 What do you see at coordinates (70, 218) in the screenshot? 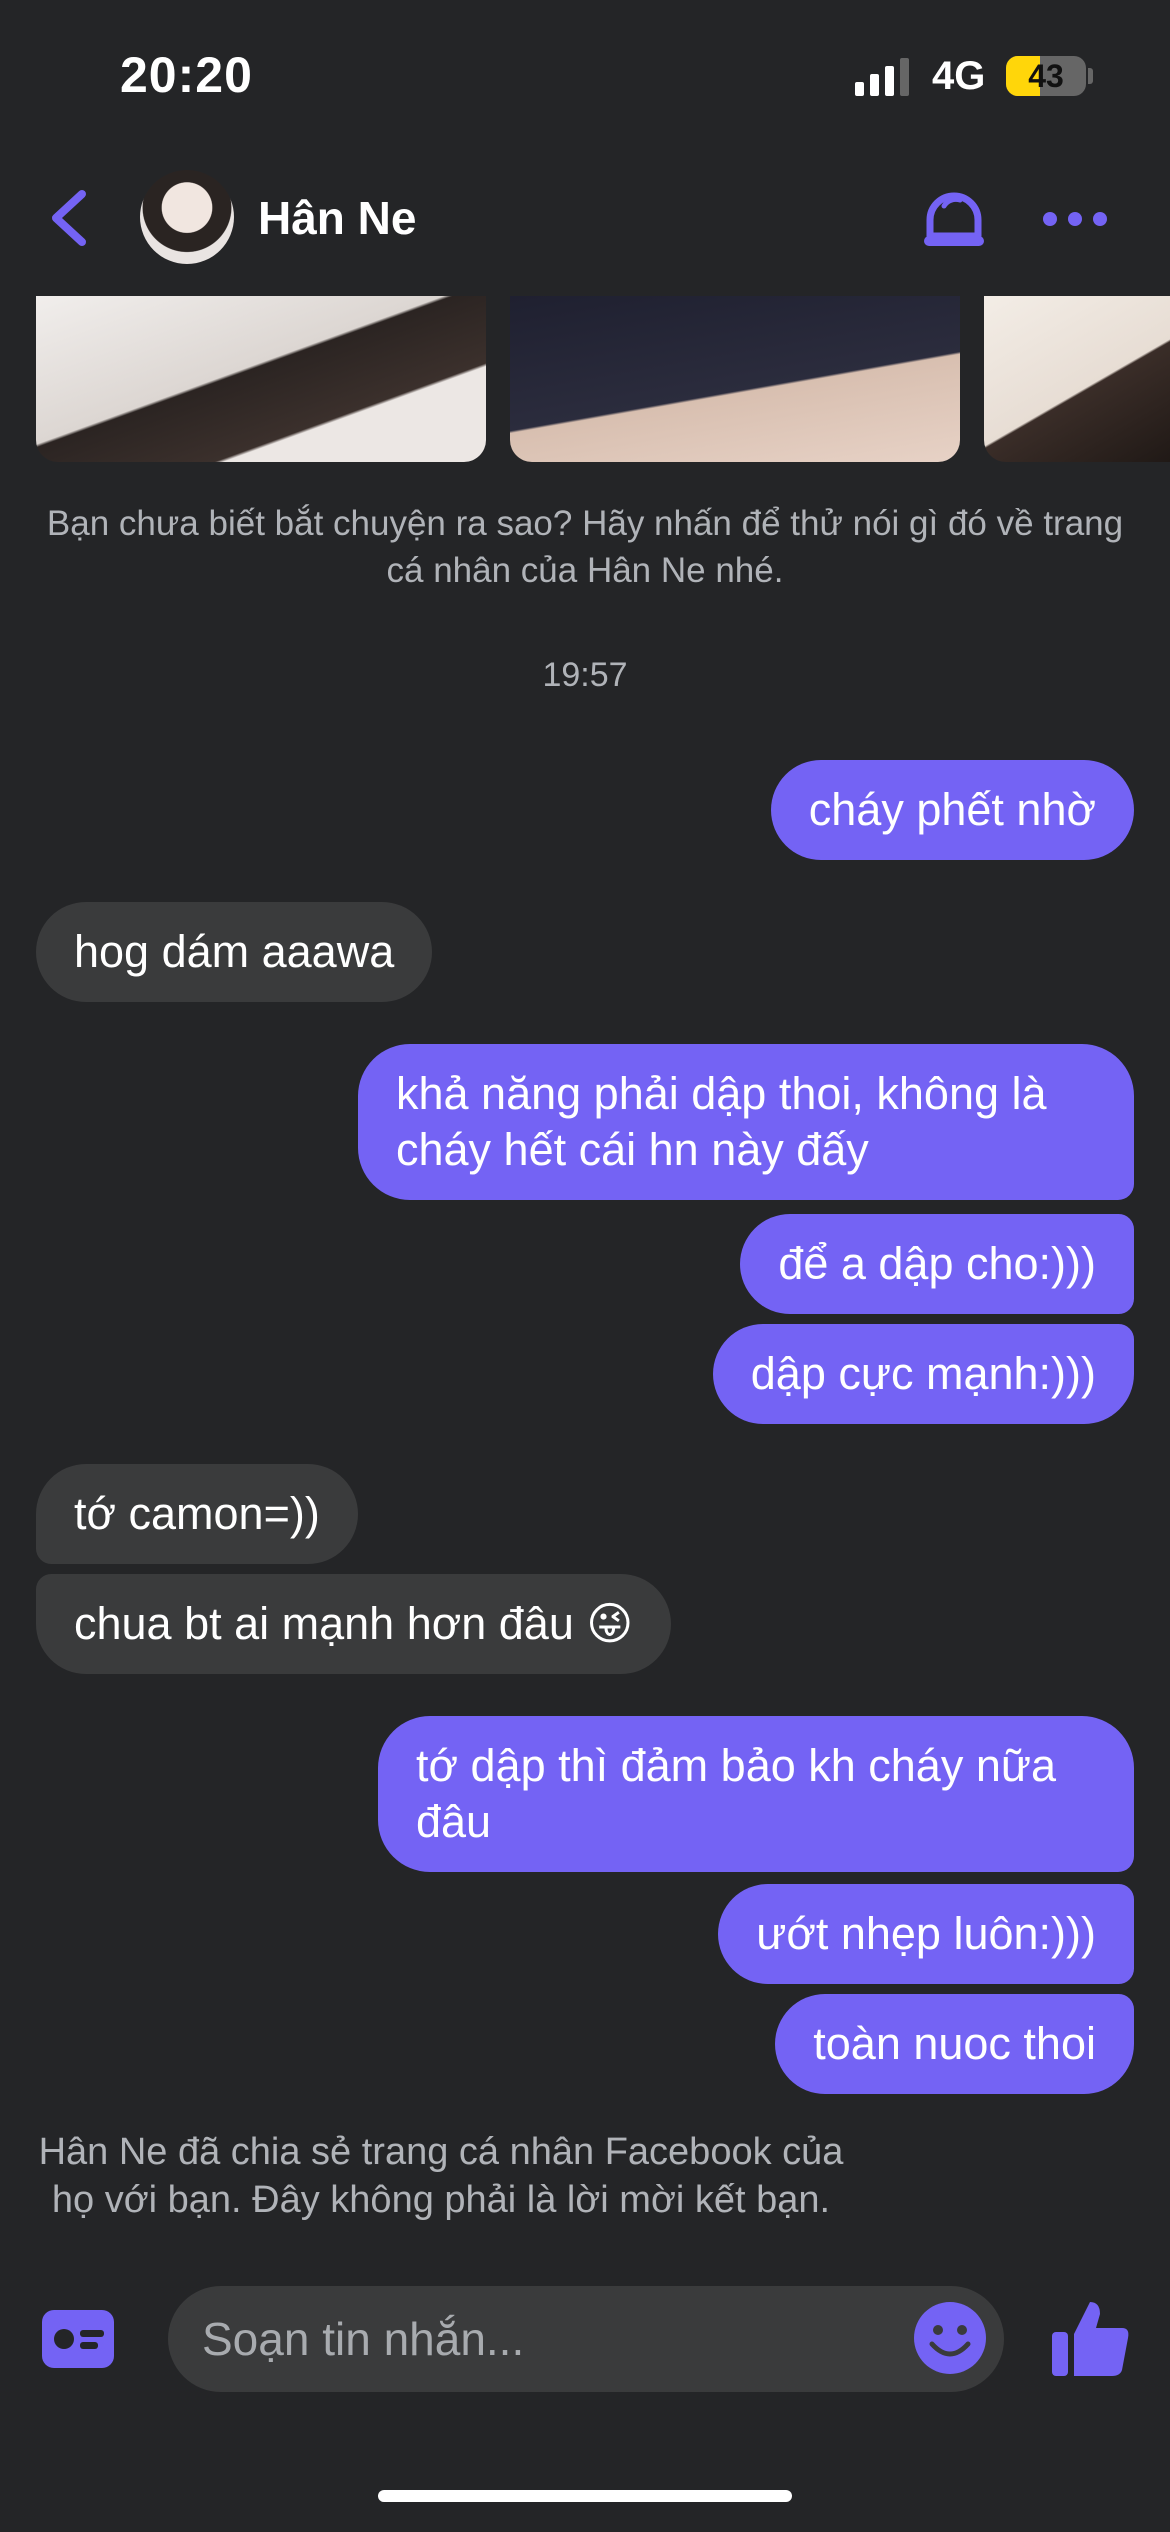
I see `back-chevron-icon` at bounding box center [70, 218].